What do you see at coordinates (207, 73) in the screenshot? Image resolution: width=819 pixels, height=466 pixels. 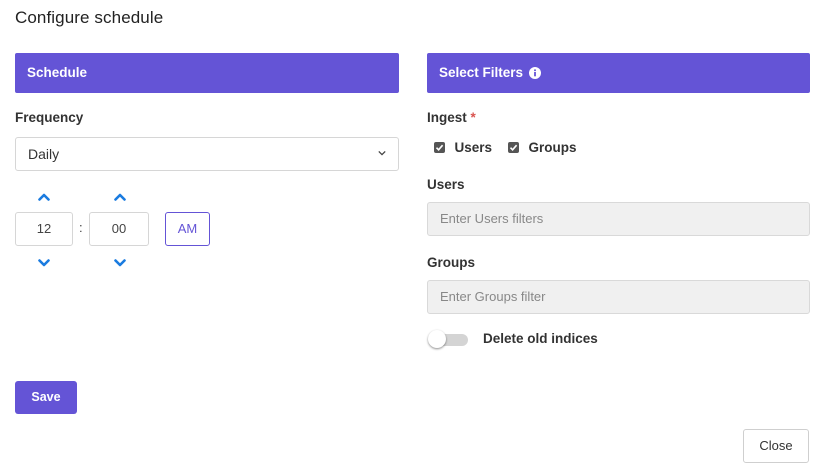 I see `schedule-section-header: Schedule` at bounding box center [207, 73].